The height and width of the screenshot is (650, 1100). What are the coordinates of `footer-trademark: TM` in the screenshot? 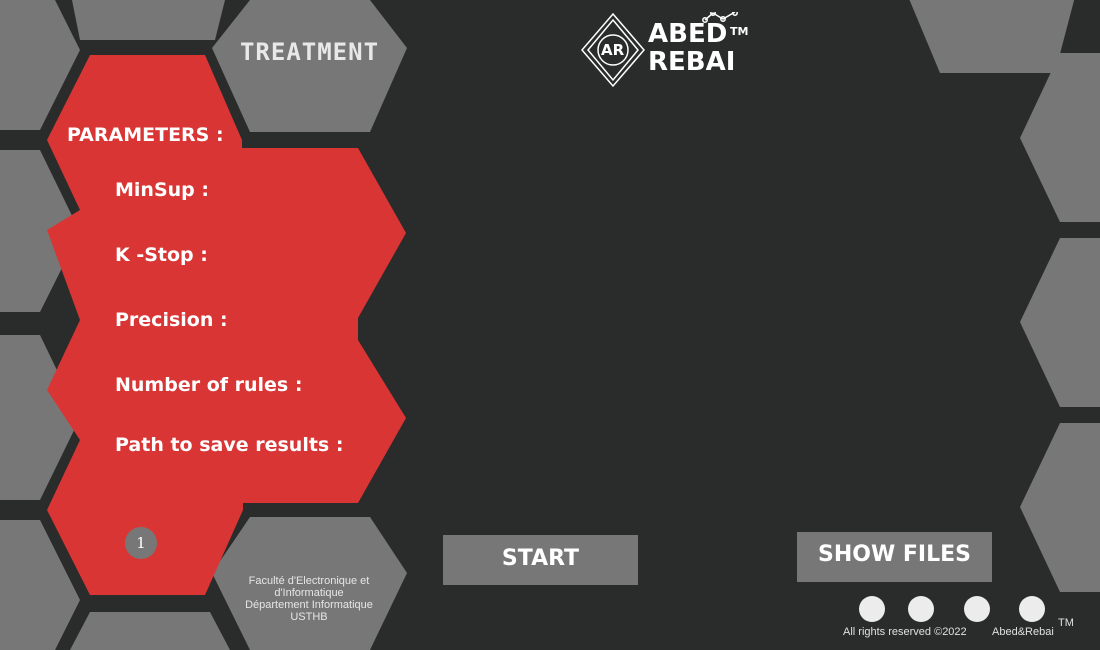 It's located at (1066, 623).